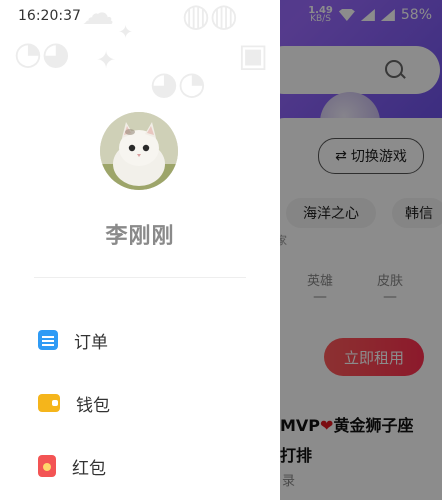 This screenshot has height=500, width=442. Describe the element at coordinates (178, 83) in the screenshot. I see `gamepad-decoration-icon-3: ◕◔` at that location.